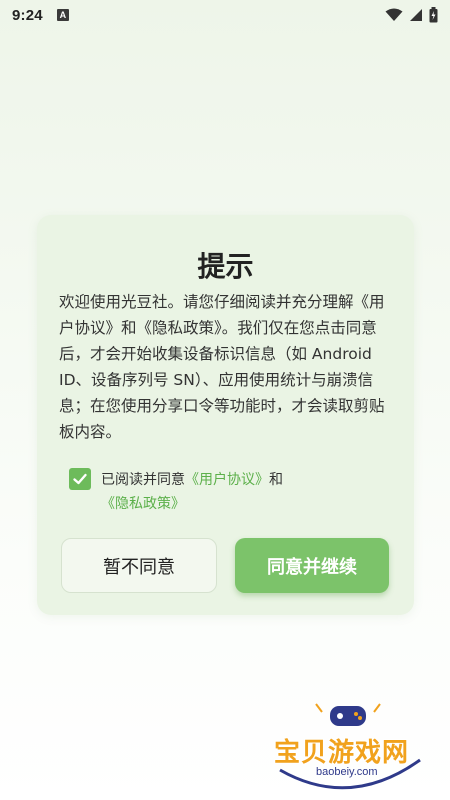 The image size is (450, 800). I want to click on check-icon, so click(80, 479).